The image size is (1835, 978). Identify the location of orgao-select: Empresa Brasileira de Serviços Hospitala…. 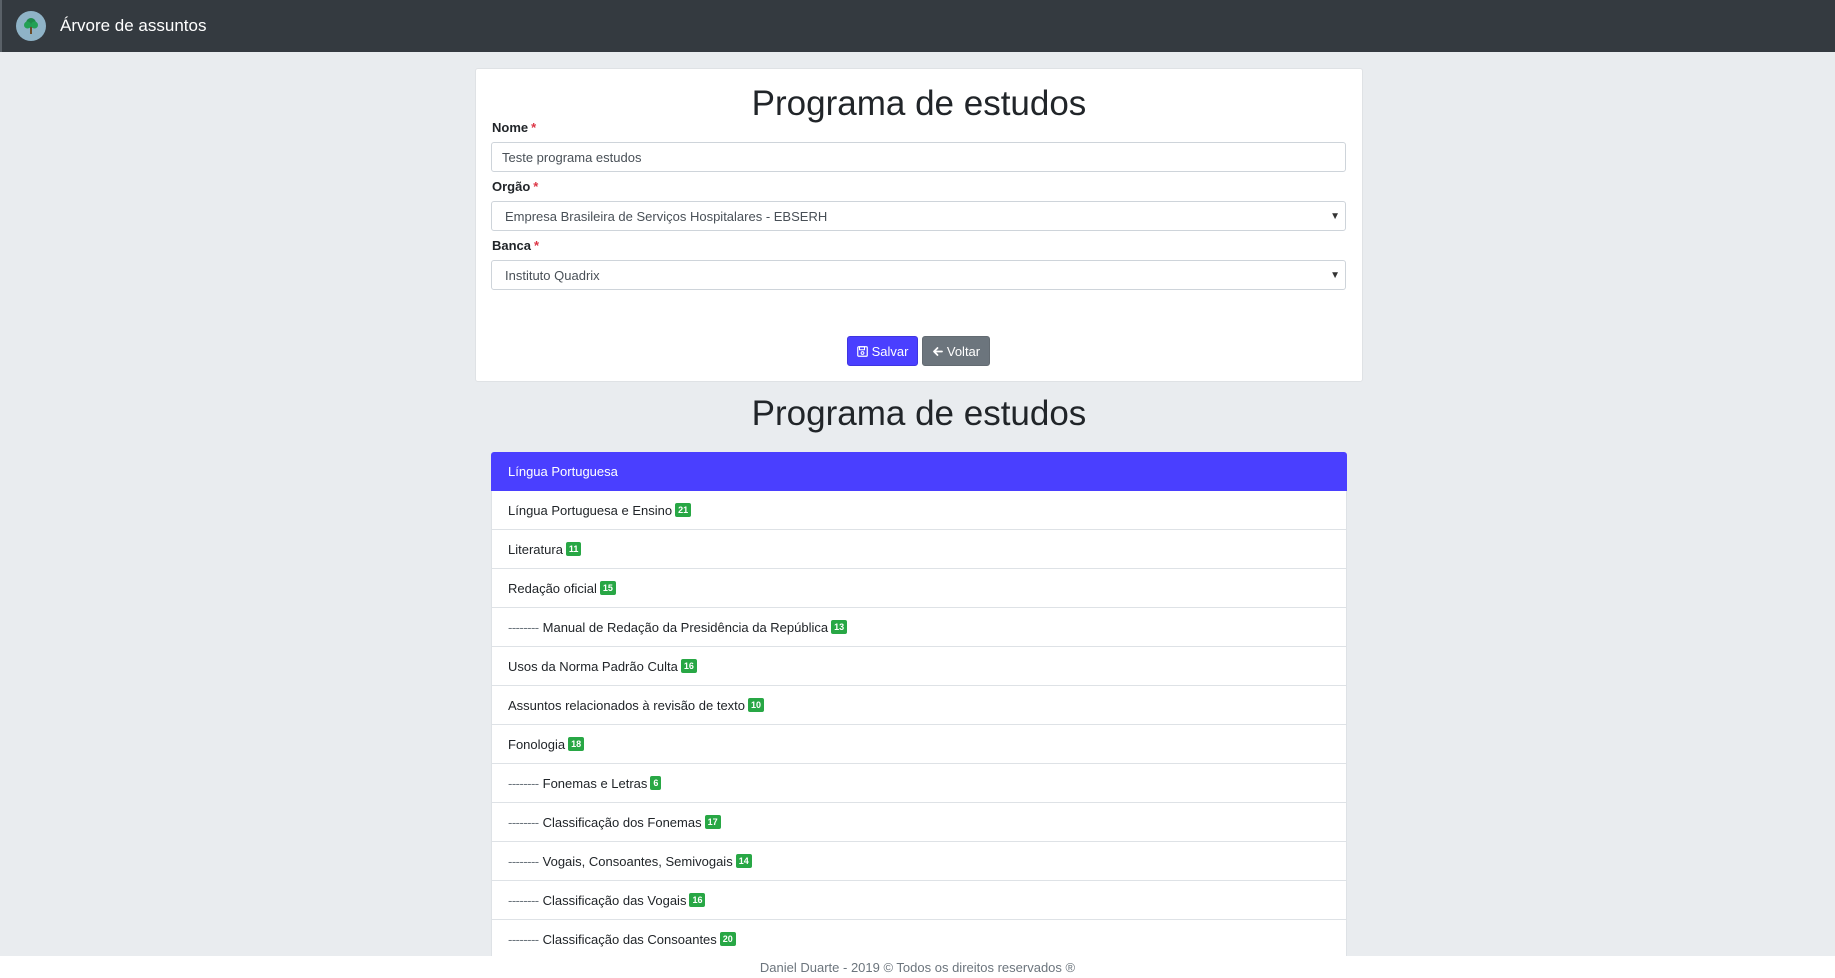
(918, 216).